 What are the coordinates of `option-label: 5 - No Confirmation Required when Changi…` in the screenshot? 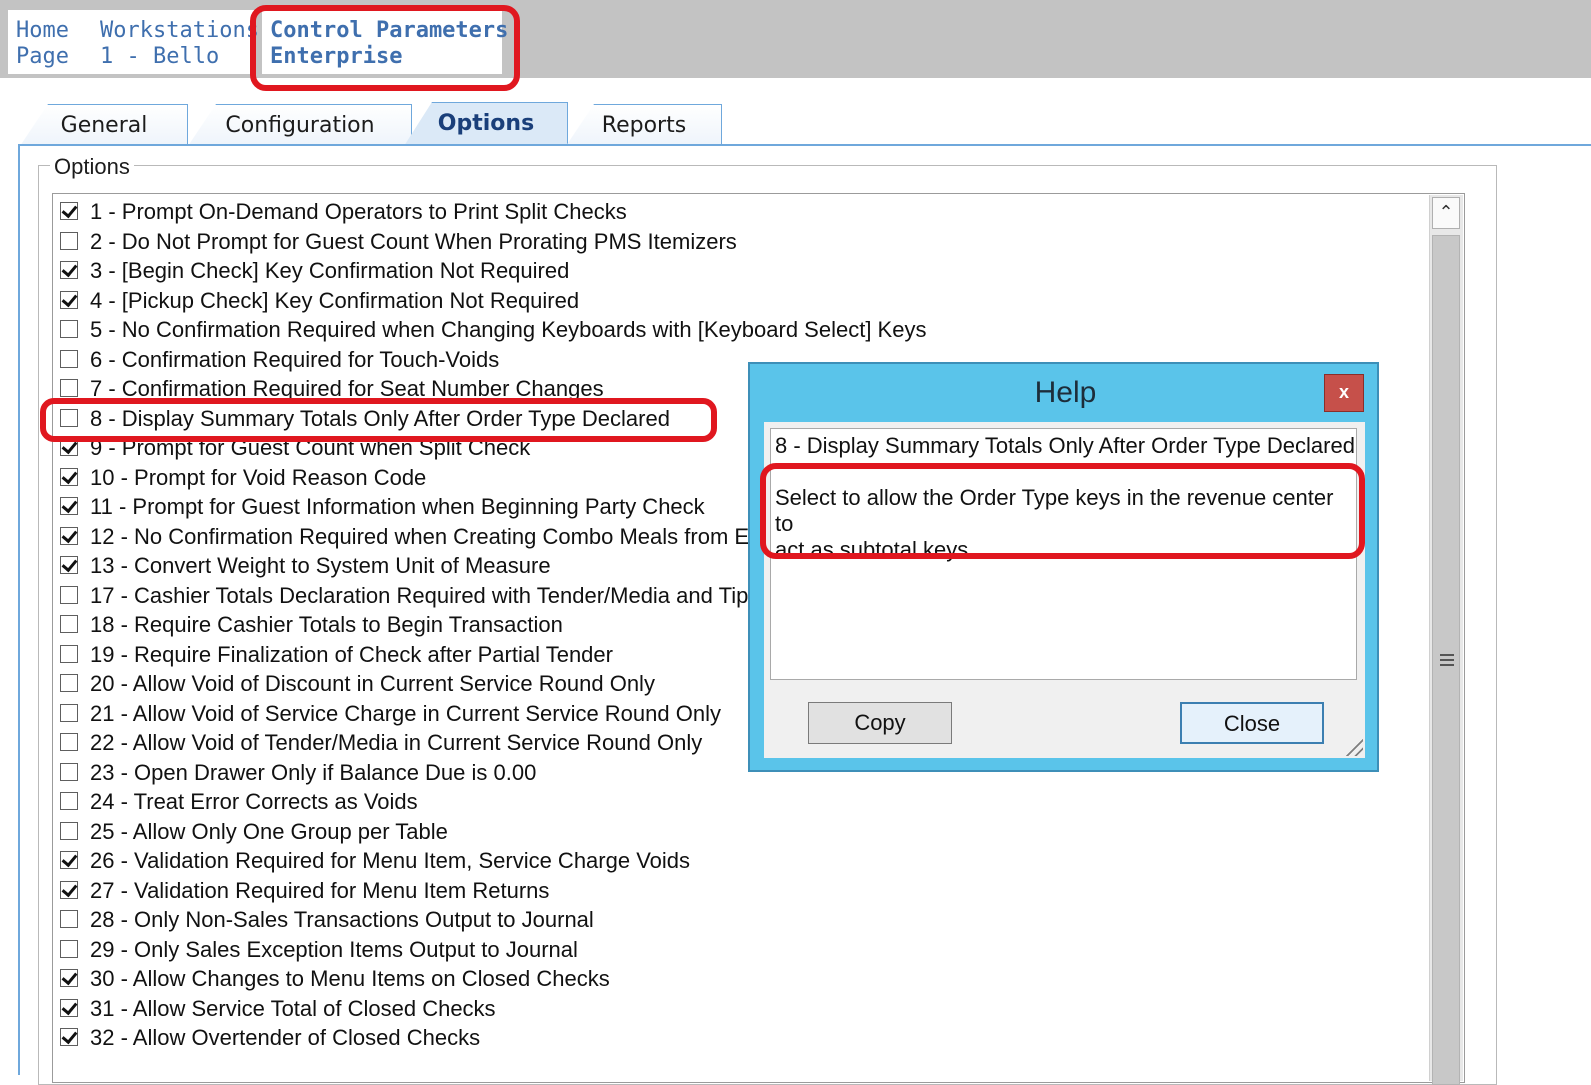 It's located at (508, 329).